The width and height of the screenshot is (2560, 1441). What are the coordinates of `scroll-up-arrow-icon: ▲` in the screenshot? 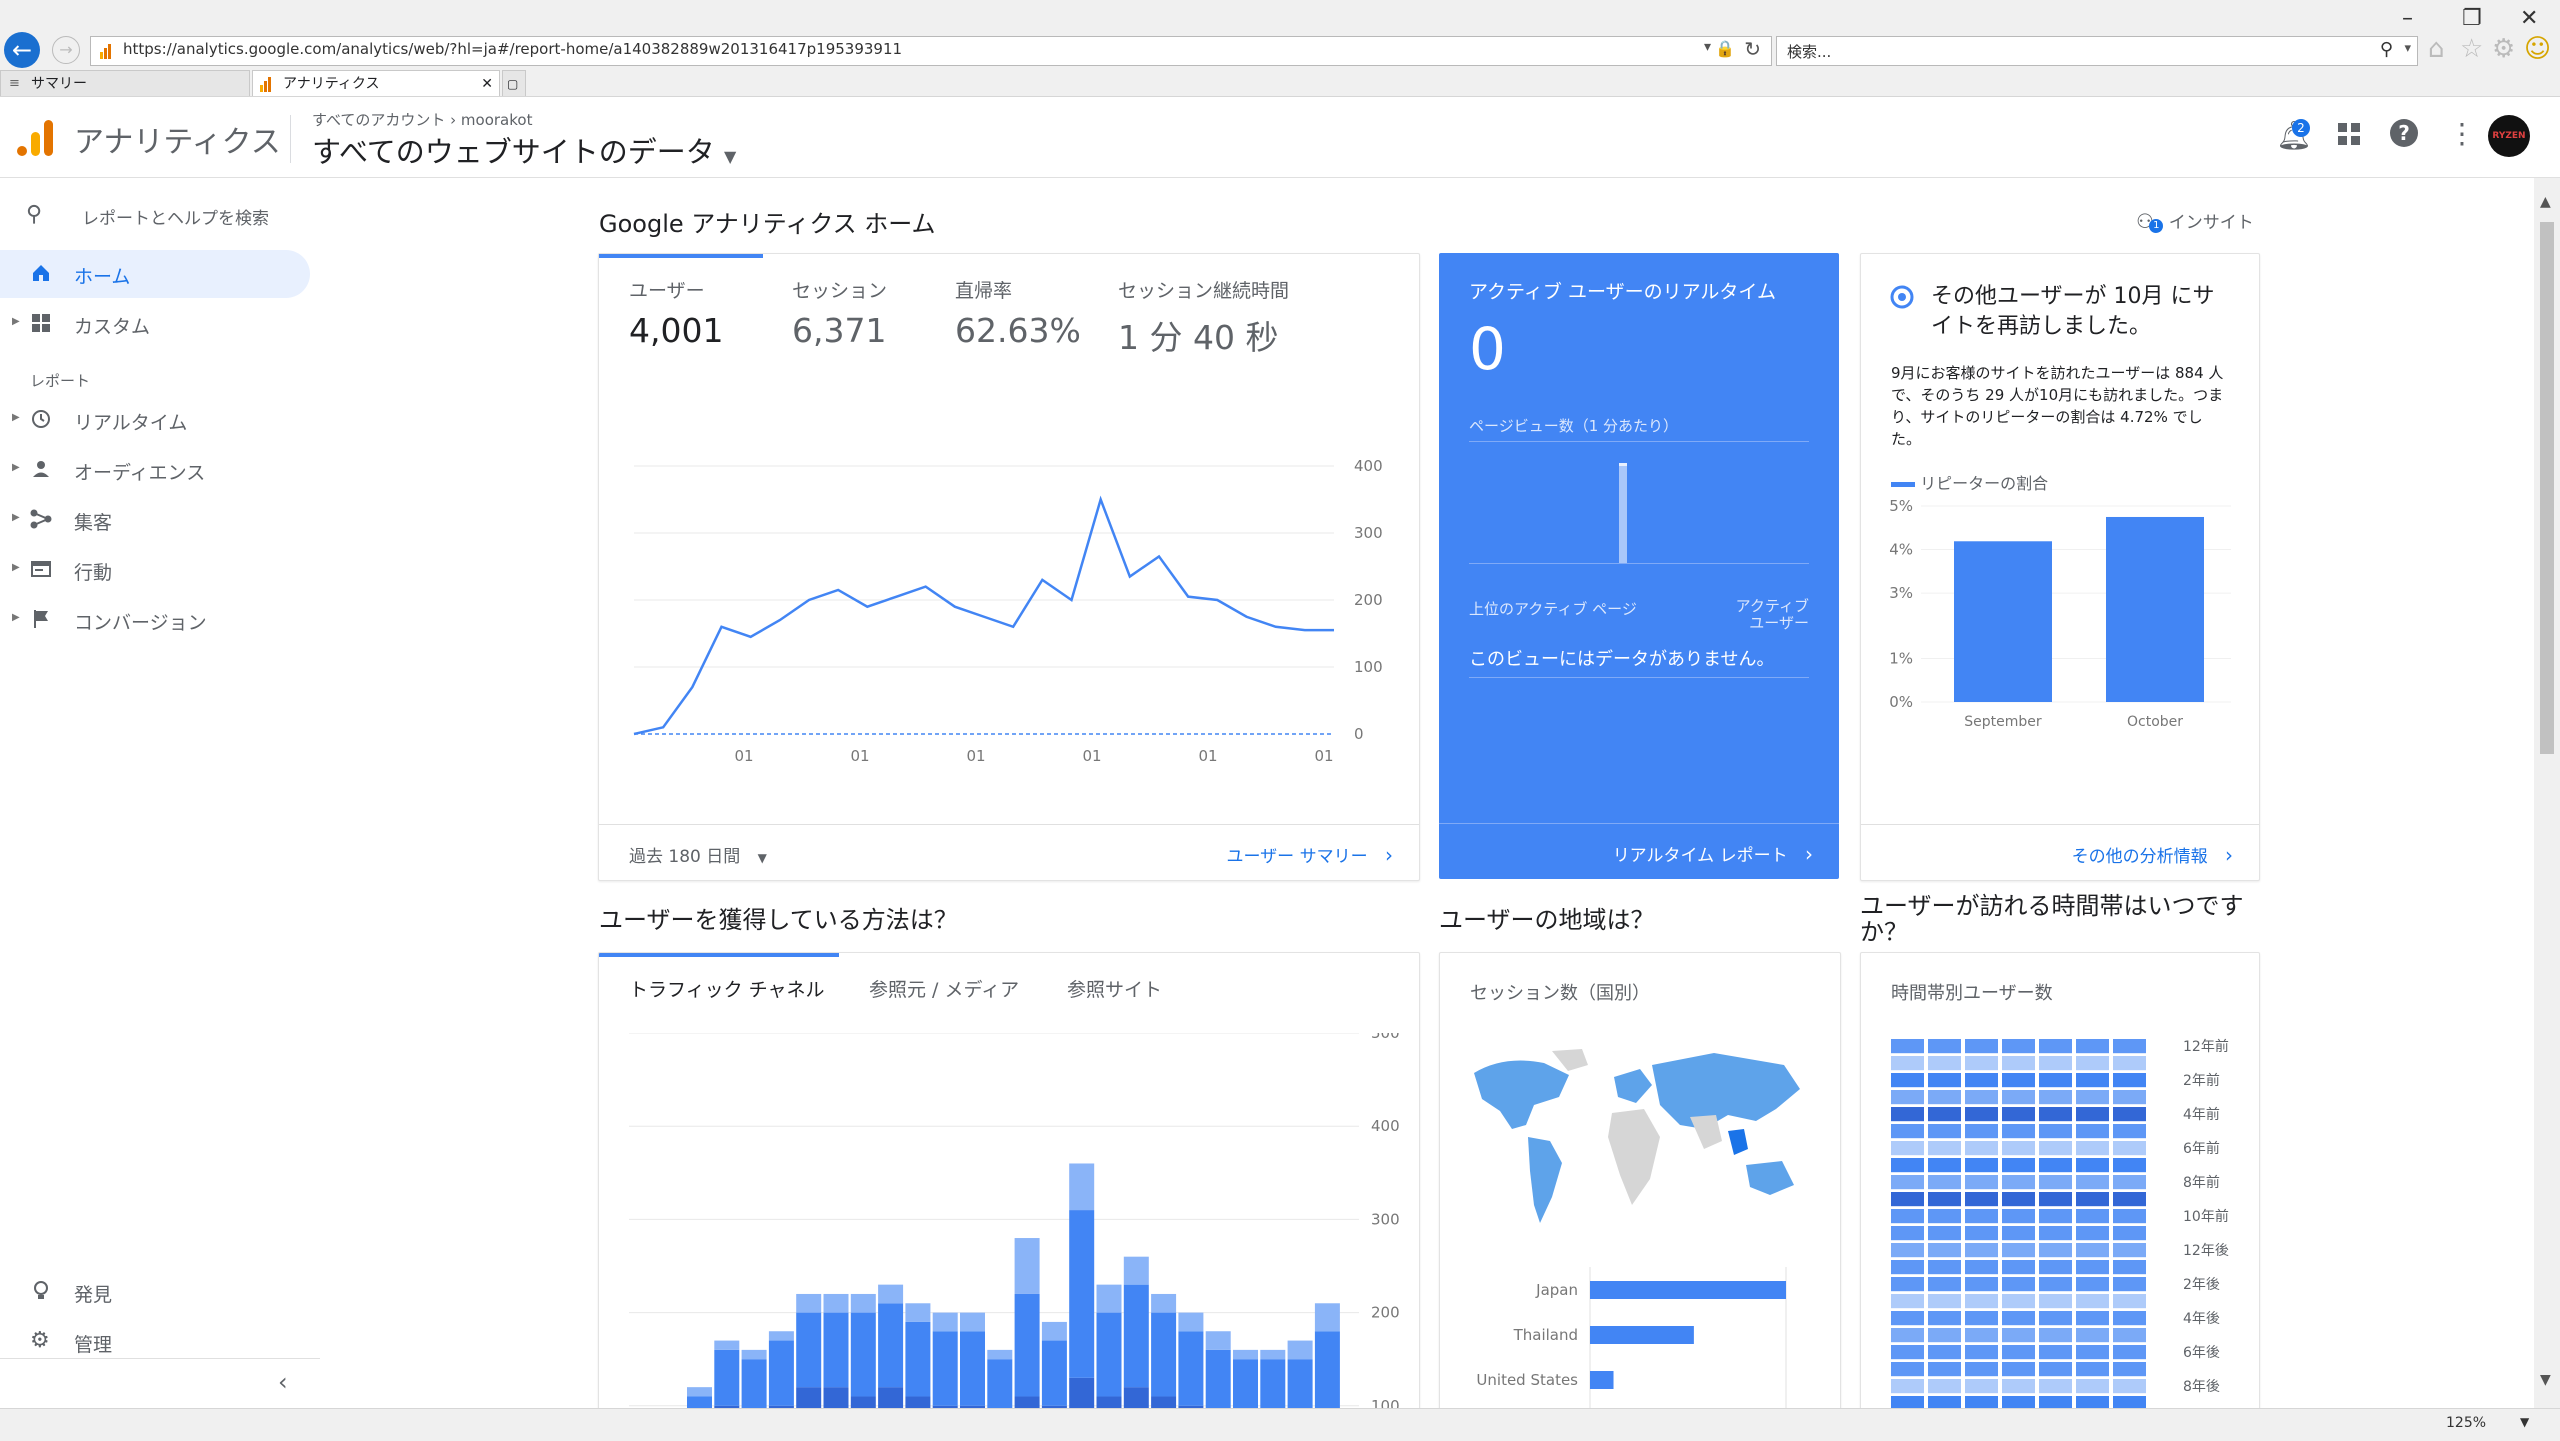 It's located at (2545, 202).